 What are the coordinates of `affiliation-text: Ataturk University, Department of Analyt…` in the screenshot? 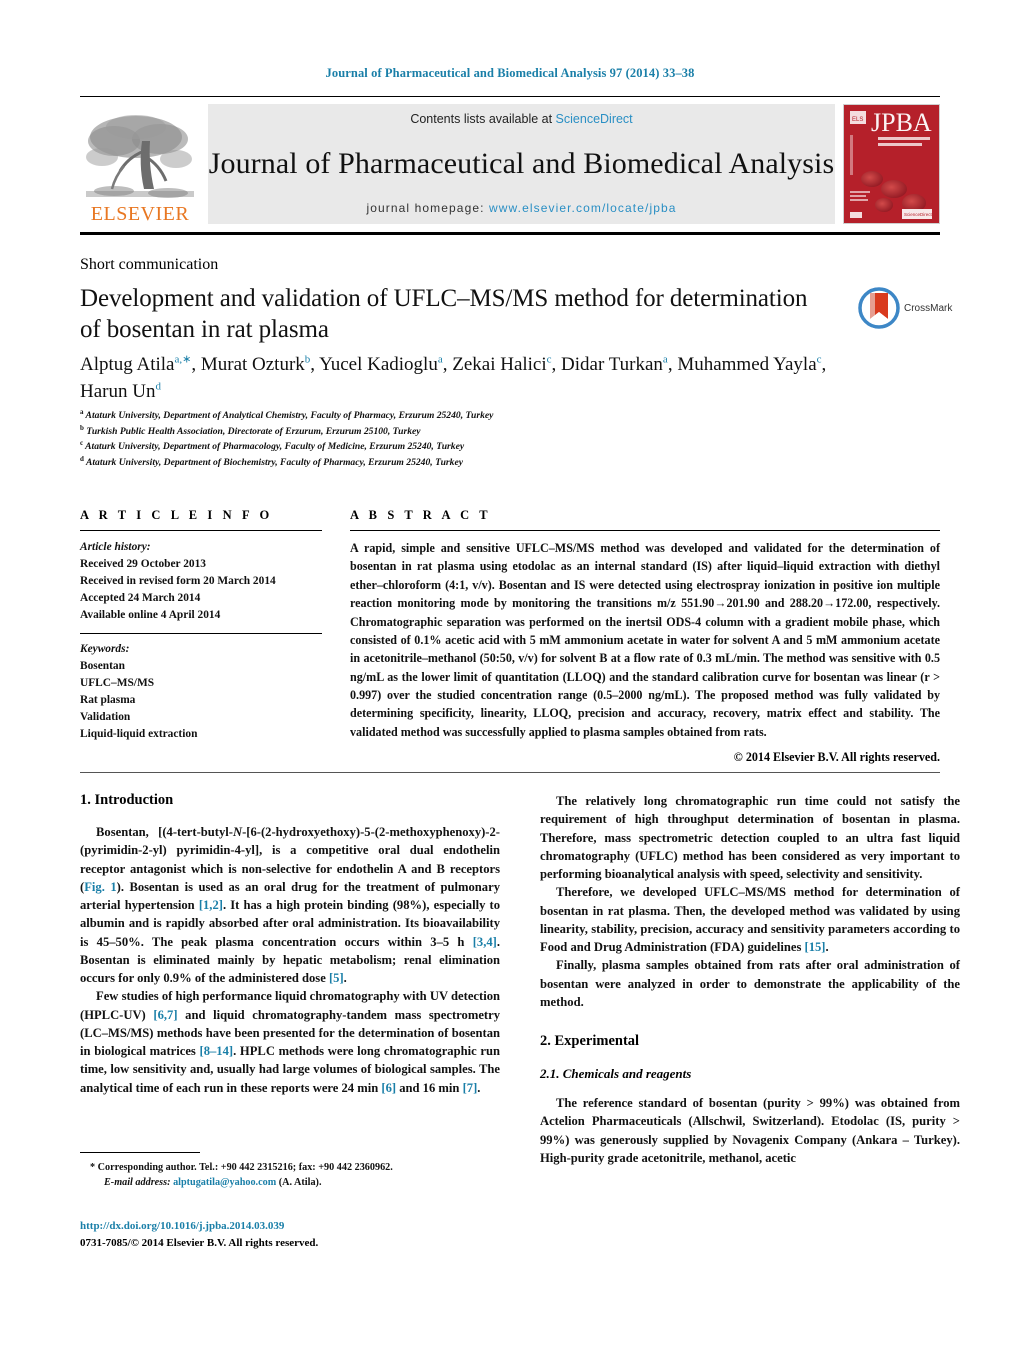 It's located at (289, 415).